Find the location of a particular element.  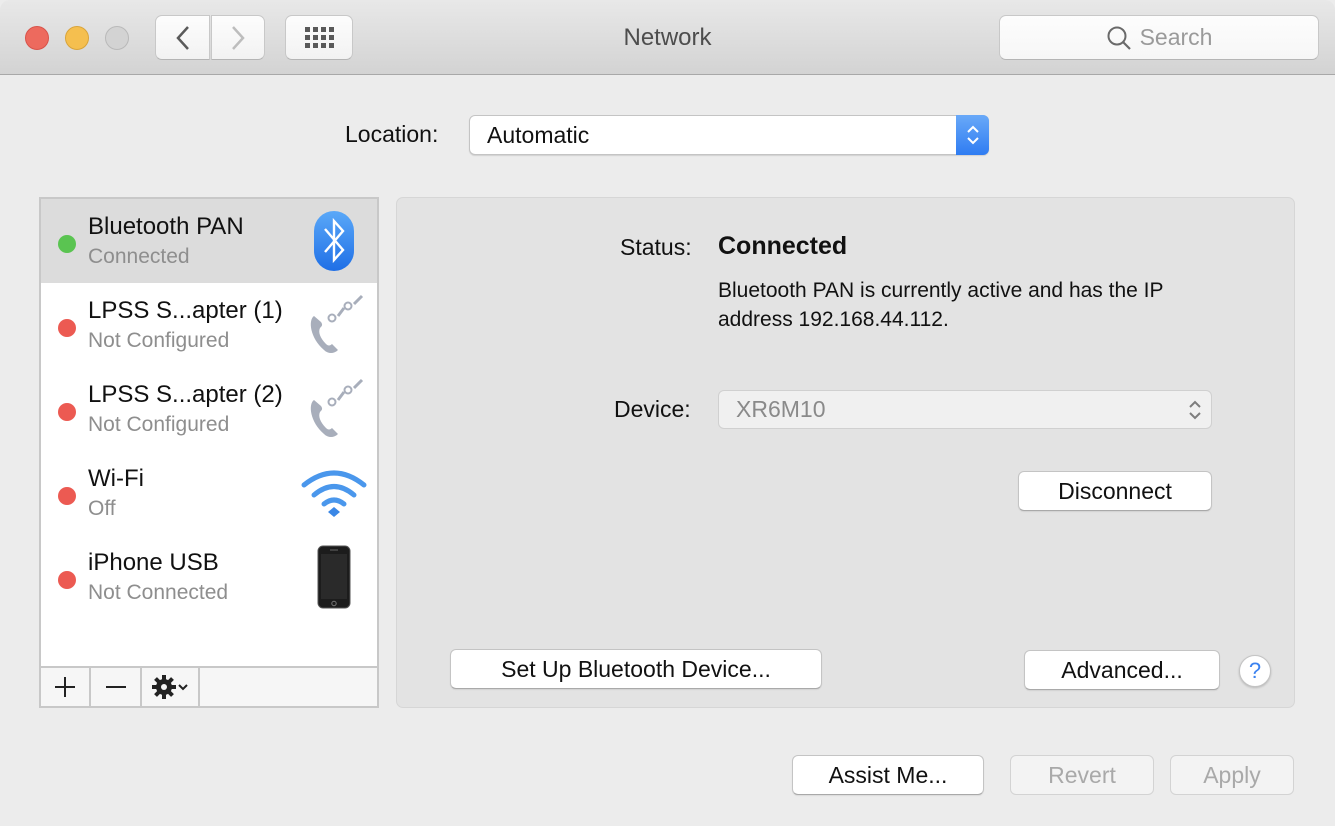

device-value: XR6M10 is located at coordinates (781, 409).